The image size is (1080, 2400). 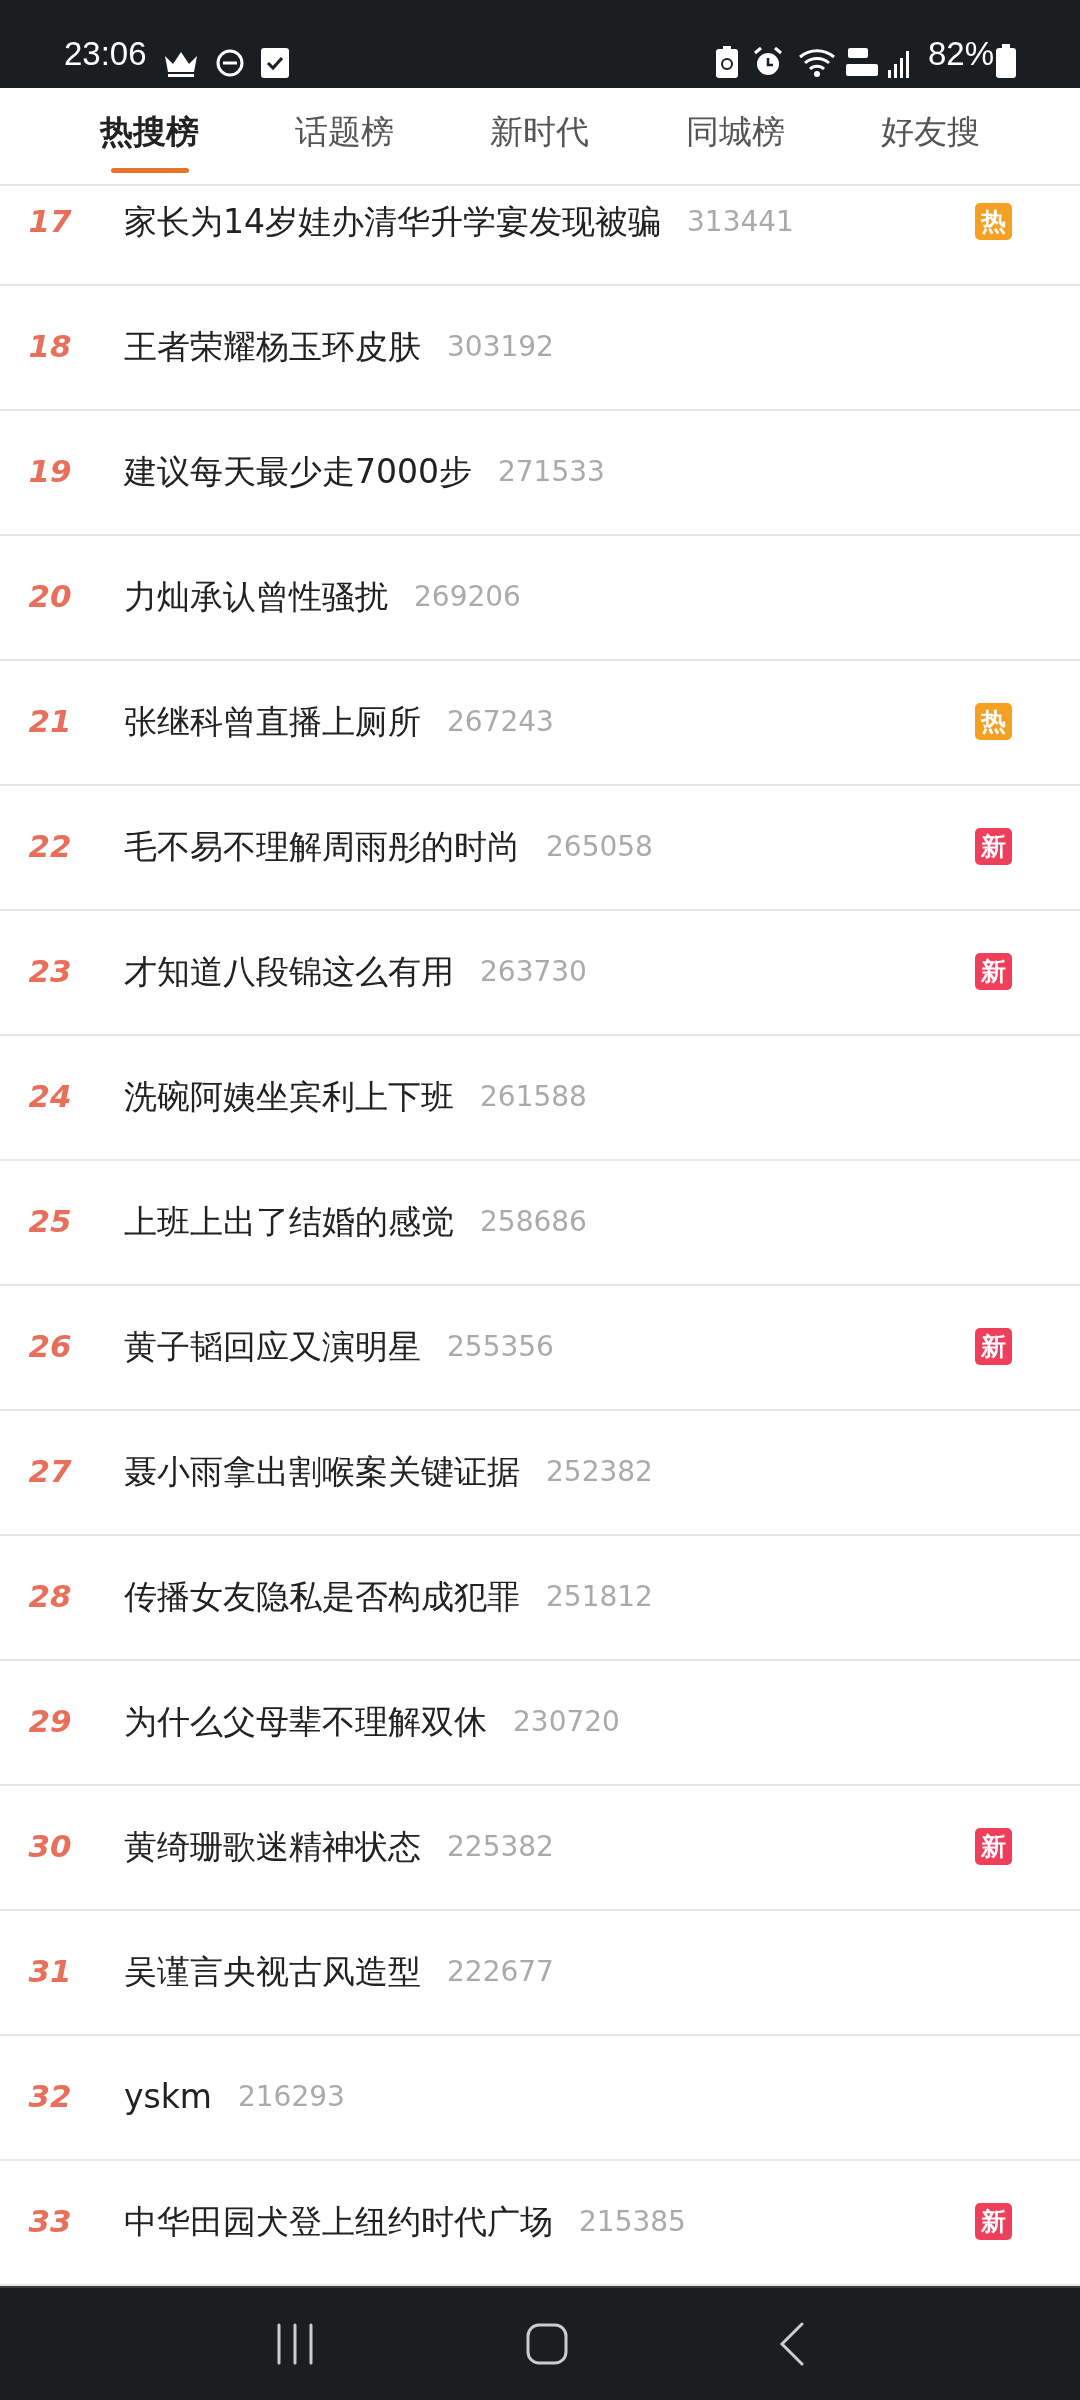 I want to click on search-count: 251812, so click(x=599, y=1596).